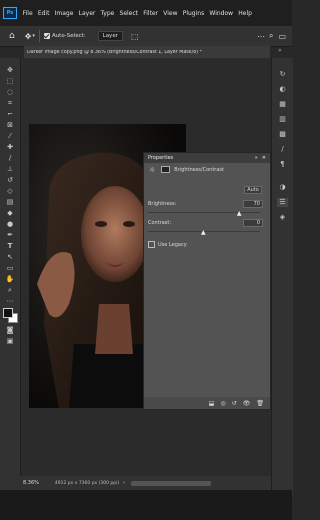 The width and height of the screenshot is (320, 520). I want to click on screen-mode-icon: ▣, so click(10, 341).